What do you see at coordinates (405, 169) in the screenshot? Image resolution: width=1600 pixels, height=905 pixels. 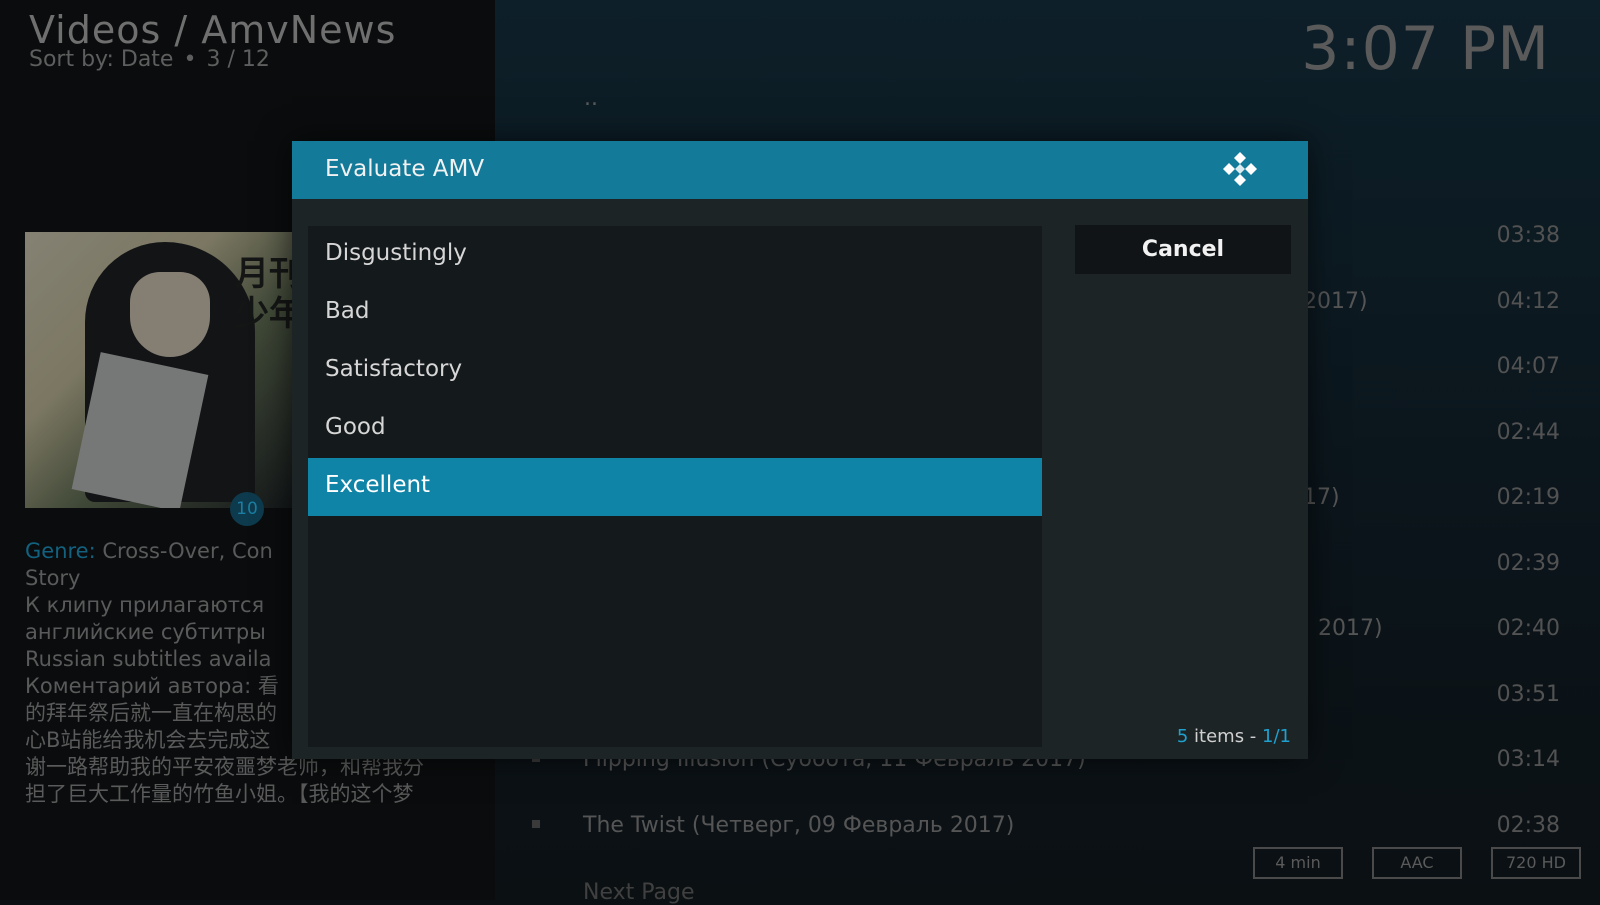 I see `dialog-title: Evaluate AMV` at bounding box center [405, 169].